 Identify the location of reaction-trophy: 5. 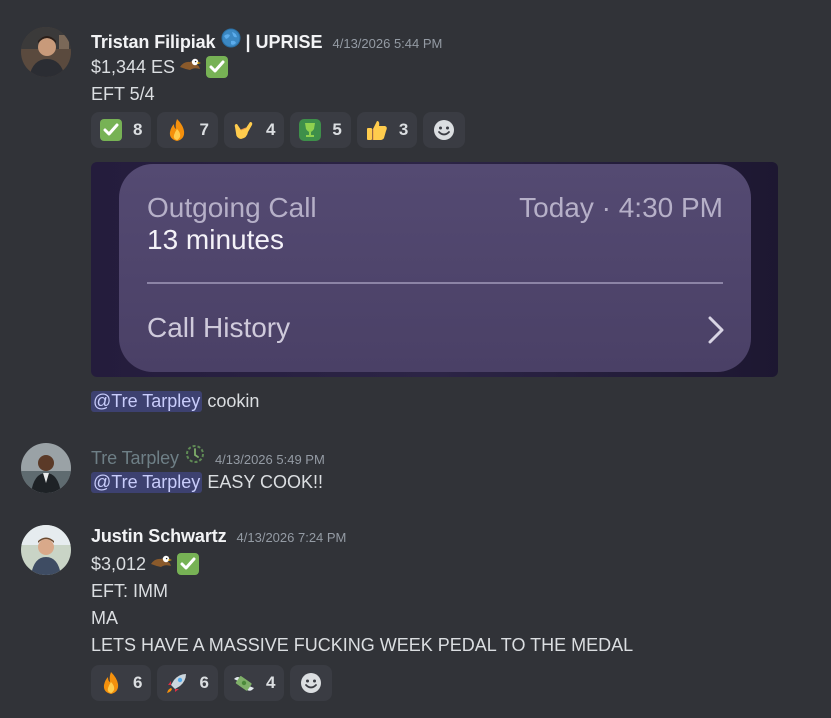
(320, 130).